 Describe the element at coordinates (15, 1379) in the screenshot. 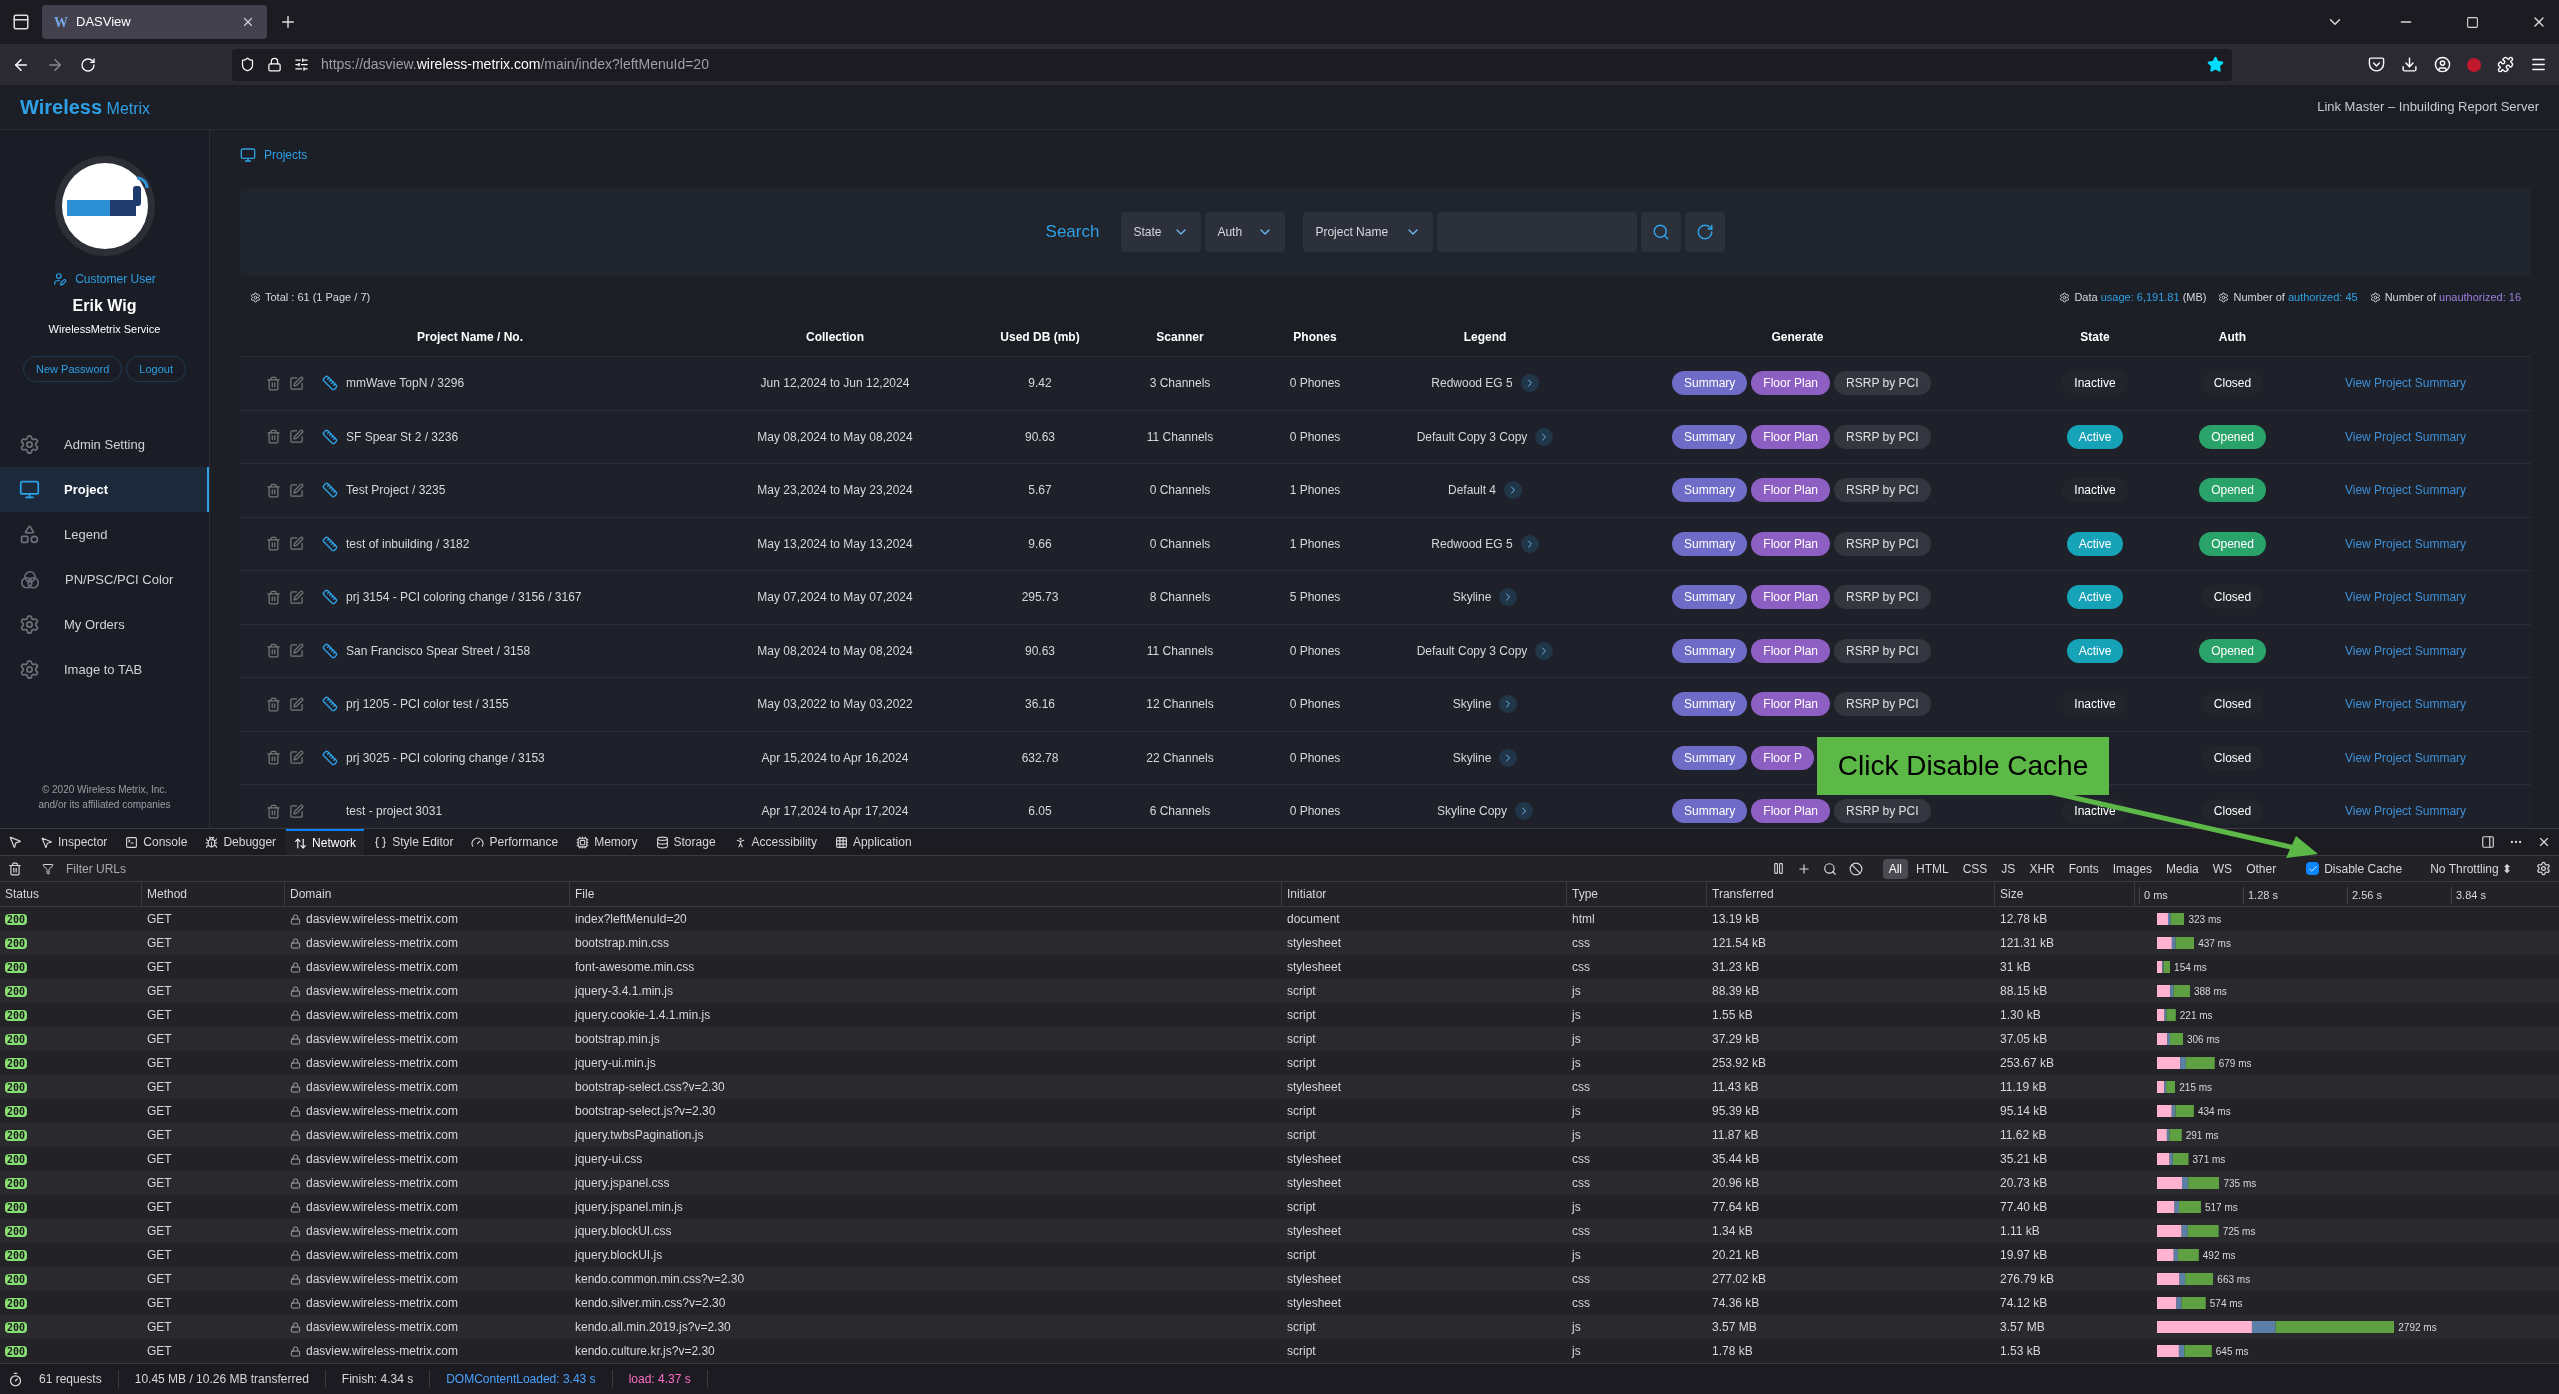

I see `timer-icon` at that location.